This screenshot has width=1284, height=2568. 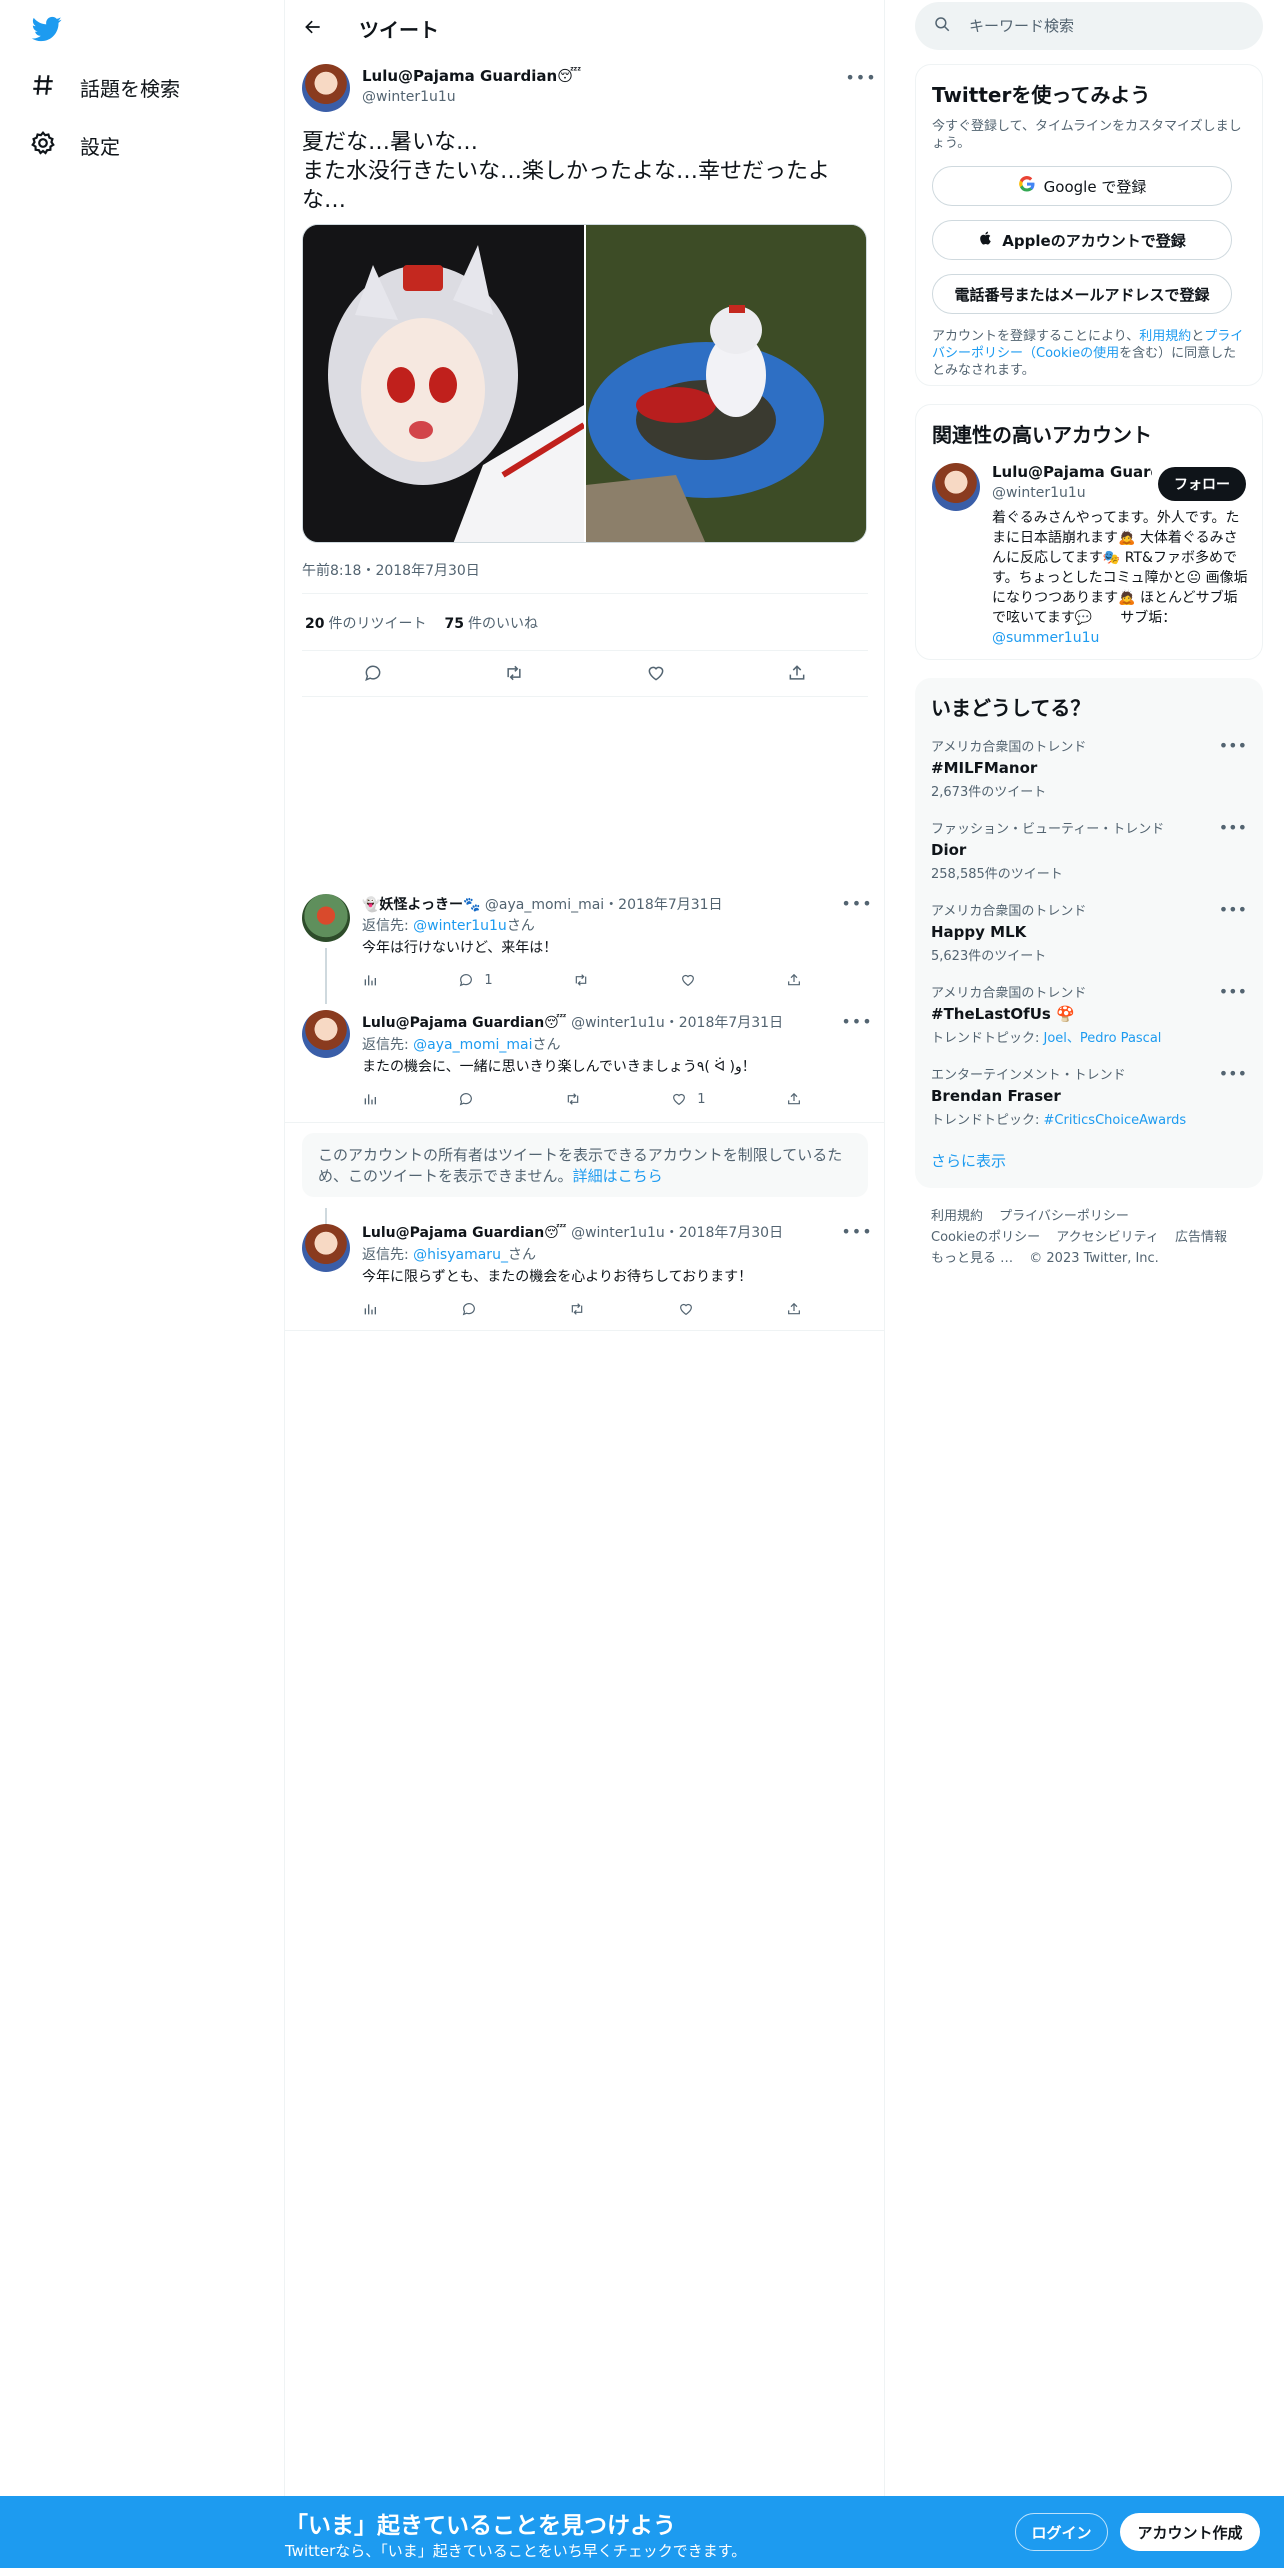 I want to click on trend-item: アメリカ合衆国のトレンド Happy MLK 5,623件のツイート •••, so click(x=1089, y=932).